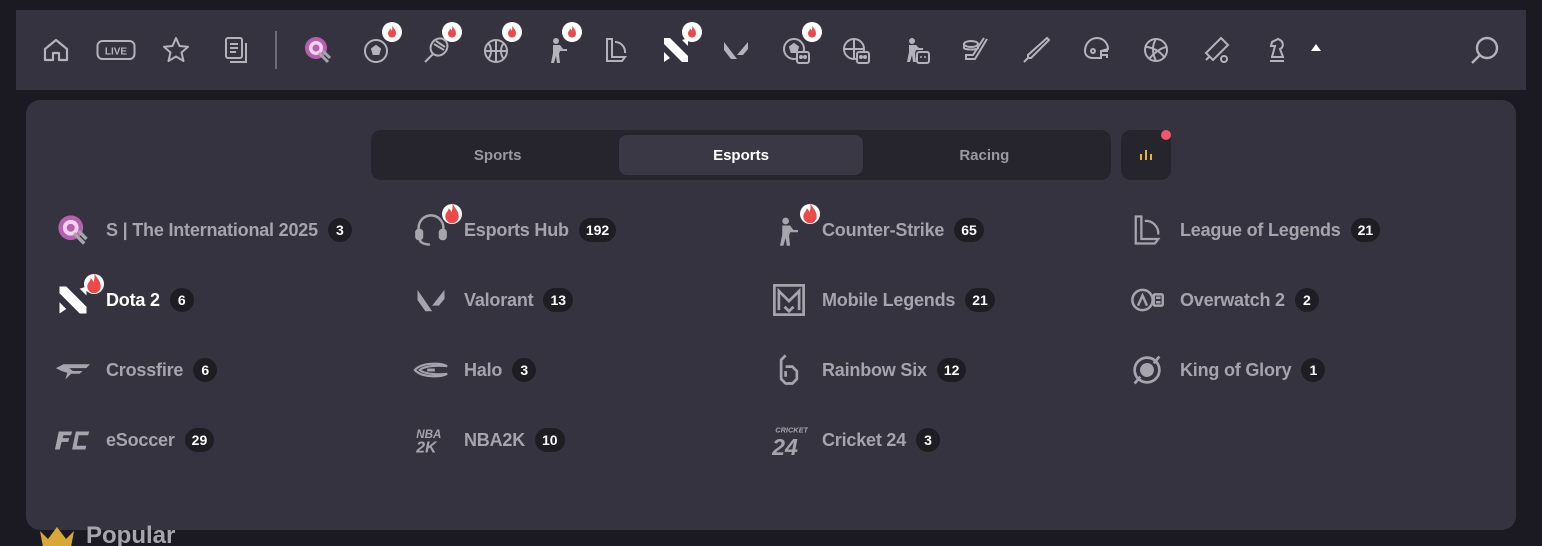  Describe the element at coordinates (76, 370) in the screenshot. I see `crossfire-icon` at that location.